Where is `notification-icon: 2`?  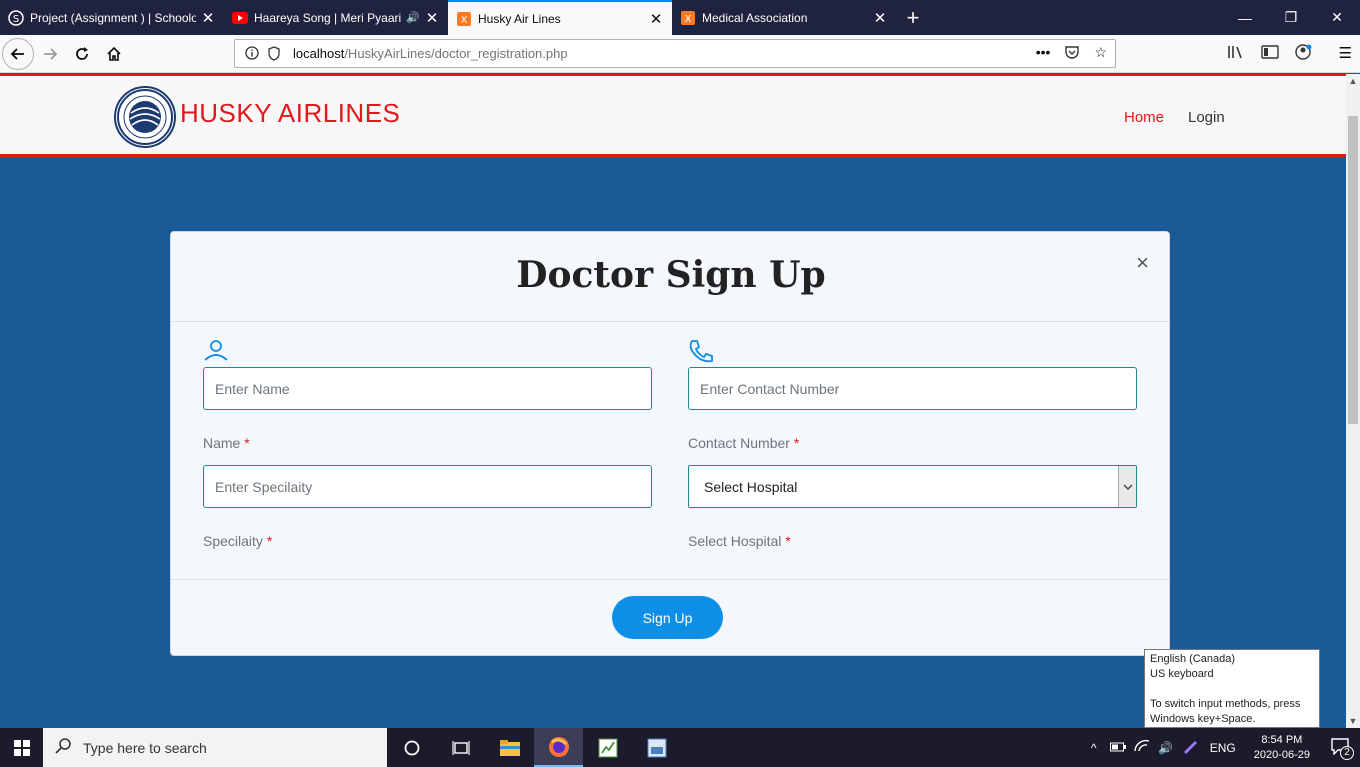 notification-icon: 2 is located at coordinates (1340, 748).